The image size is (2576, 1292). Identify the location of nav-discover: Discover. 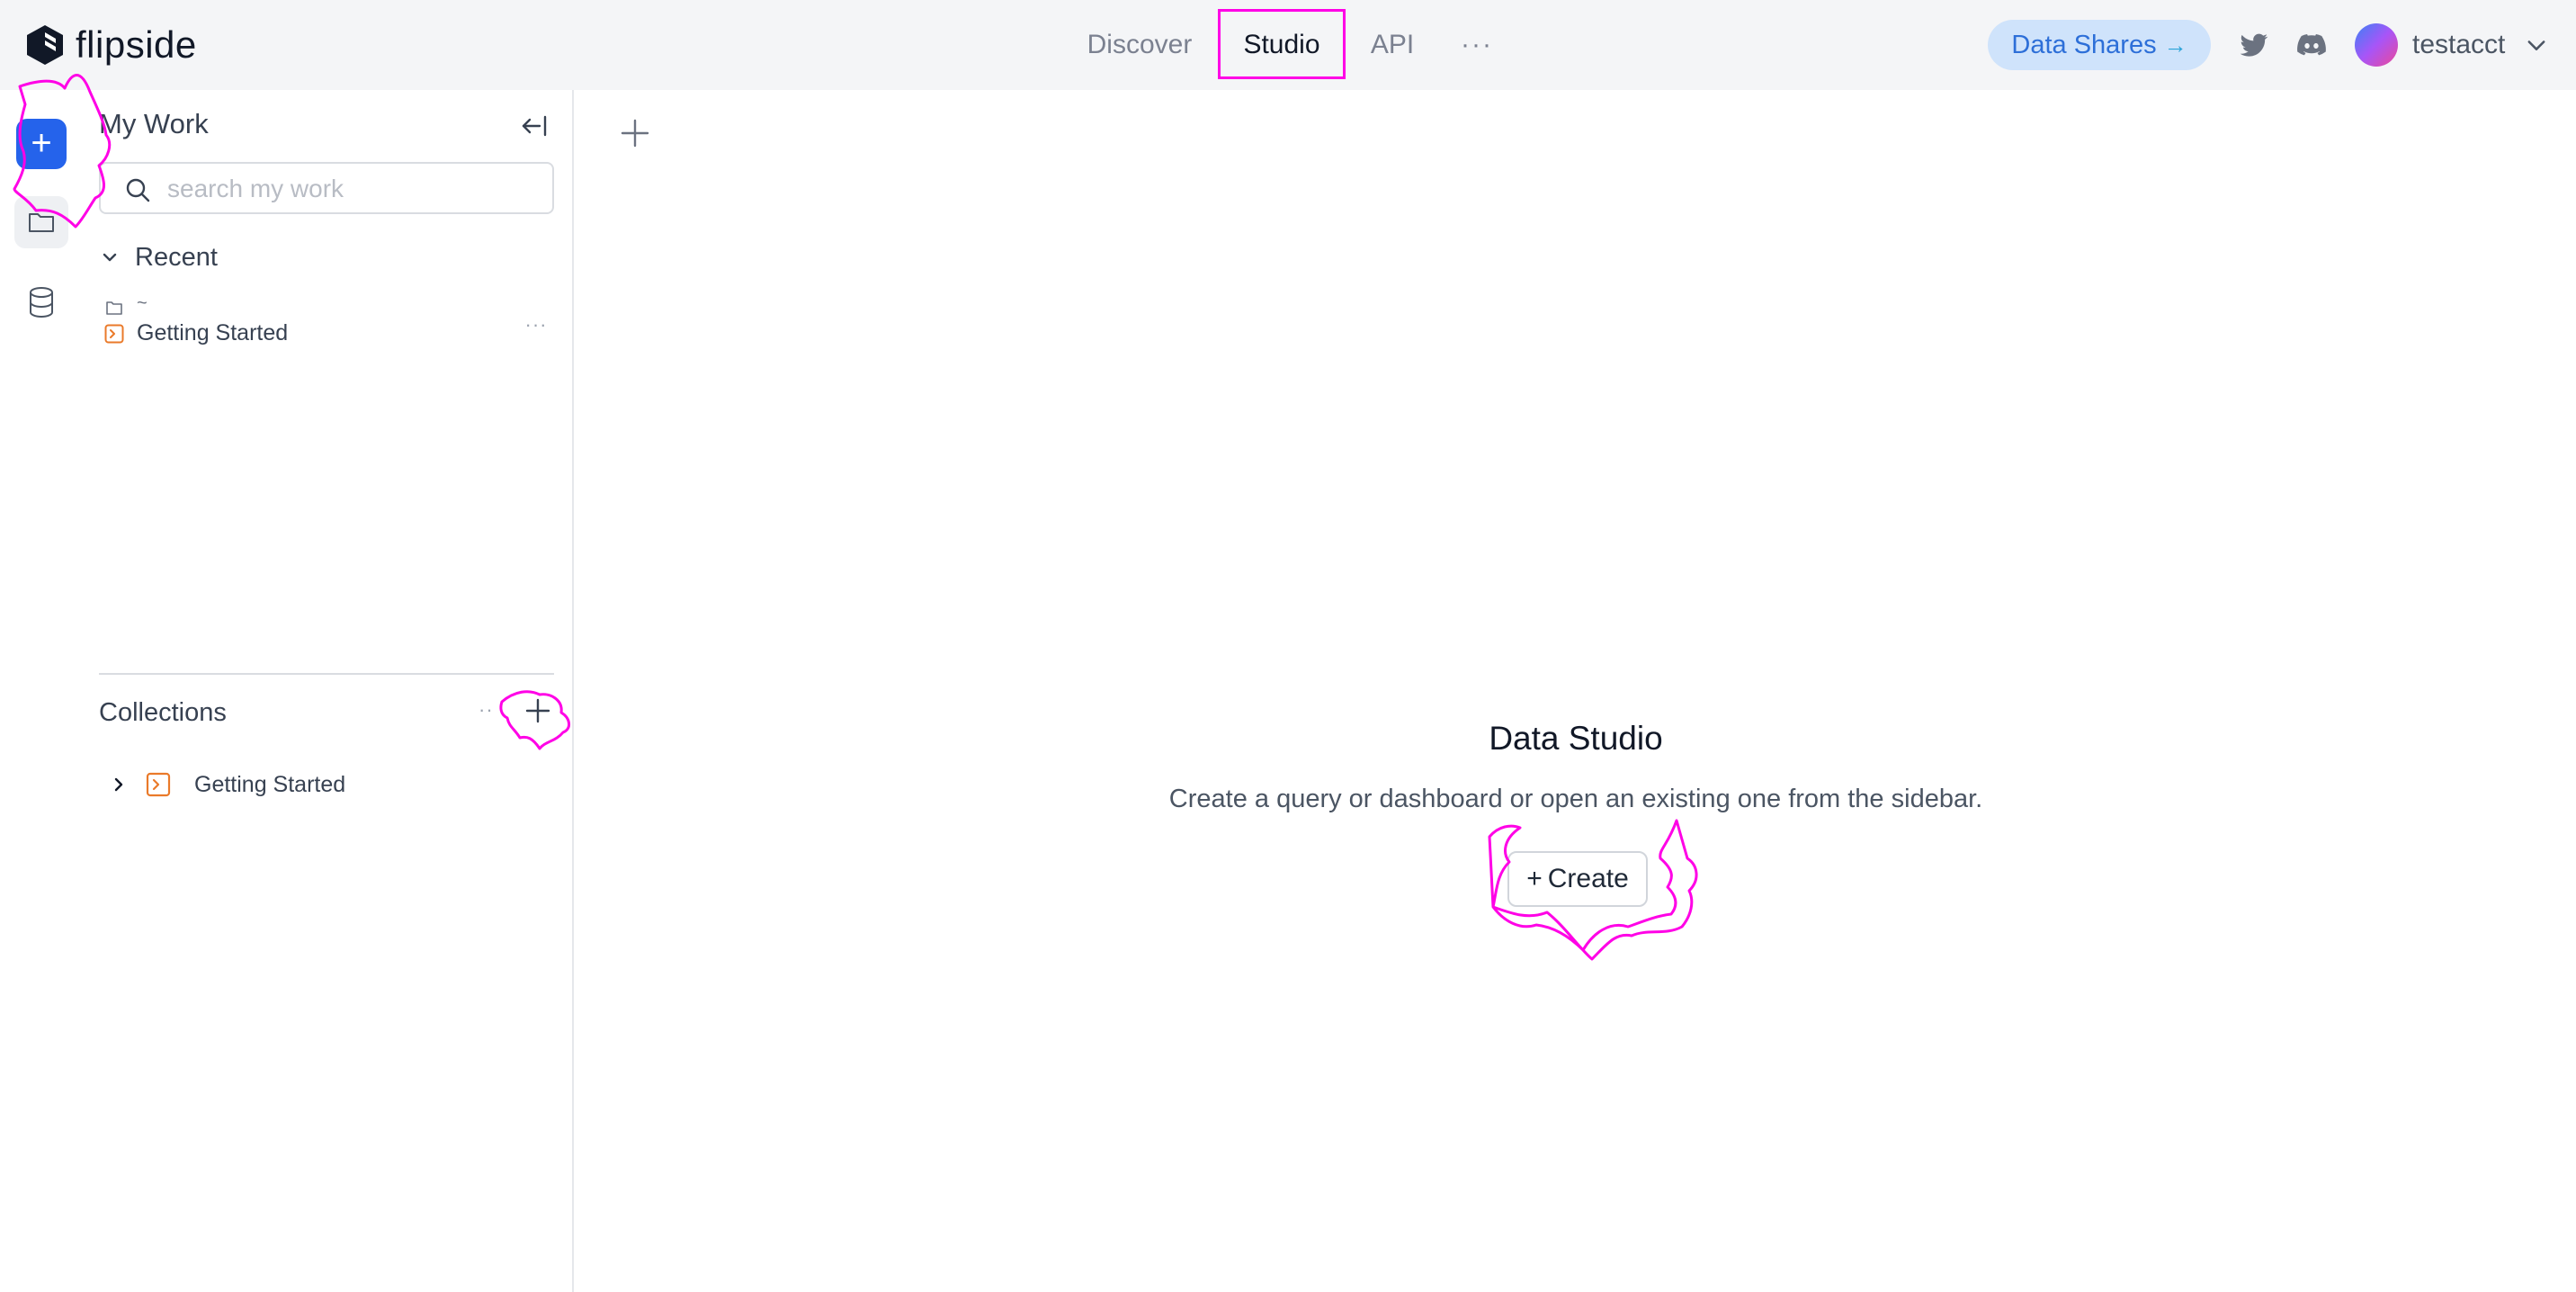
(1139, 45).